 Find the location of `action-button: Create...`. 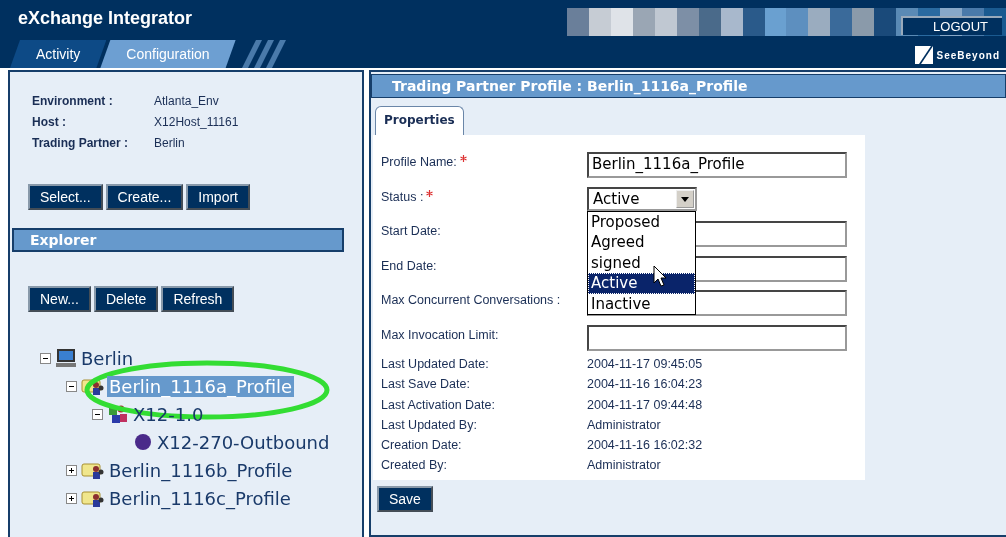

action-button: Create... is located at coordinates (144, 197).